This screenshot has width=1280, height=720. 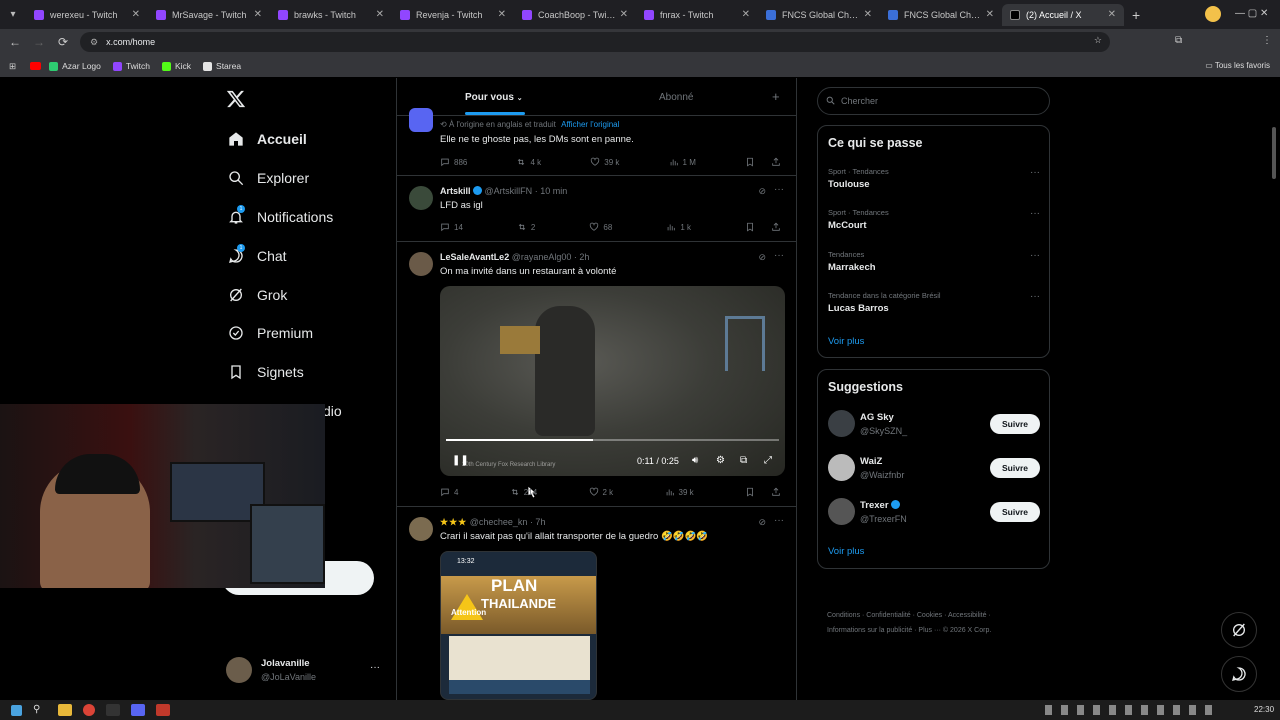 I want to click on tweet-image: 13:32 PLAN THAILANDE Attention, so click(x=518, y=625).